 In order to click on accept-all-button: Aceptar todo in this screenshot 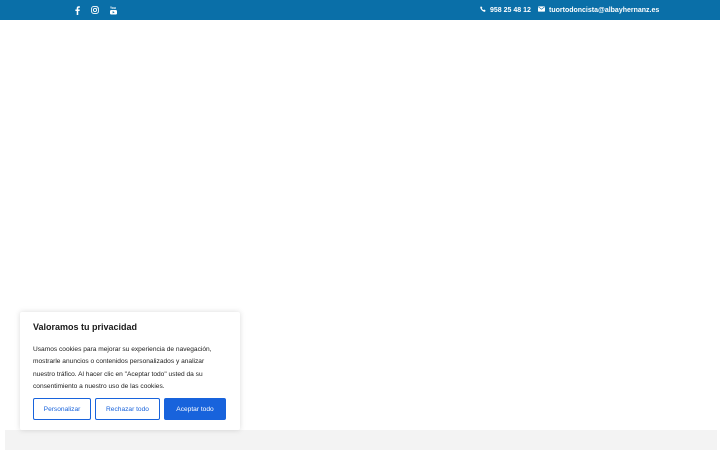, I will do `click(195, 409)`.